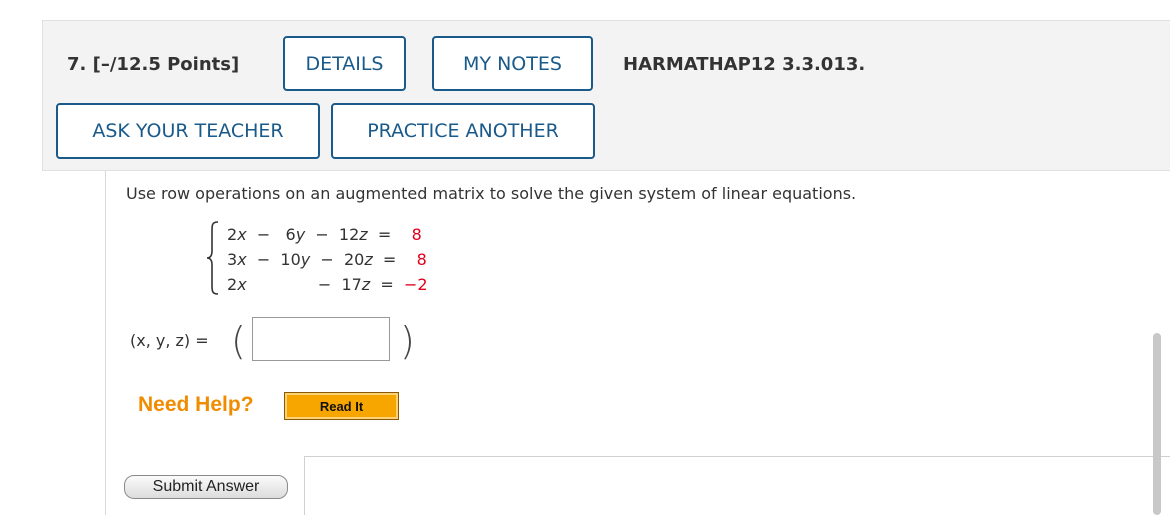  Describe the element at coordinates (344, 63) in the screenshot. I see `details-button: DETAILS` at that location.